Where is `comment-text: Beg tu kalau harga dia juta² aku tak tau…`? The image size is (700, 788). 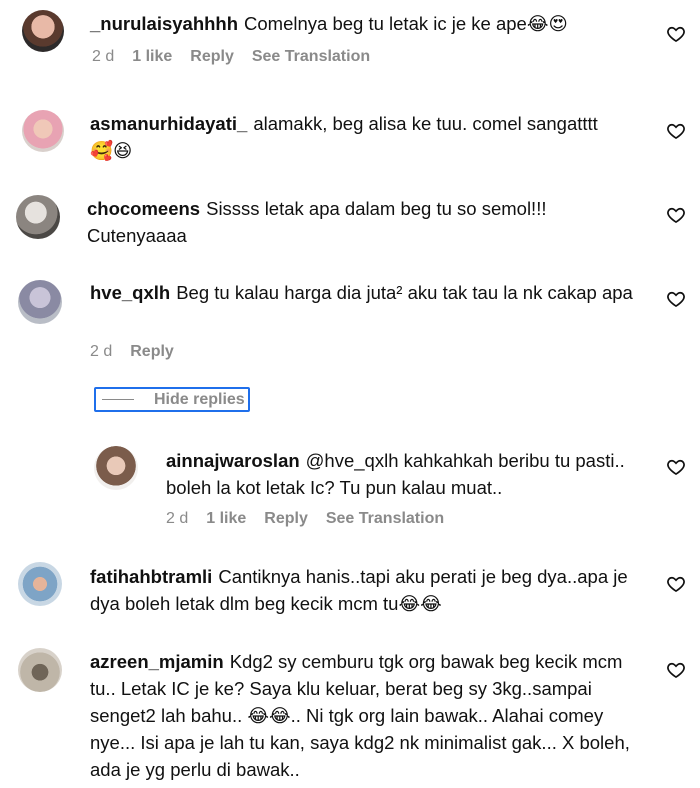
comment-text: Beg tu kalau harga dia juta² aku tak tau… is located at coordinates (404, 292).